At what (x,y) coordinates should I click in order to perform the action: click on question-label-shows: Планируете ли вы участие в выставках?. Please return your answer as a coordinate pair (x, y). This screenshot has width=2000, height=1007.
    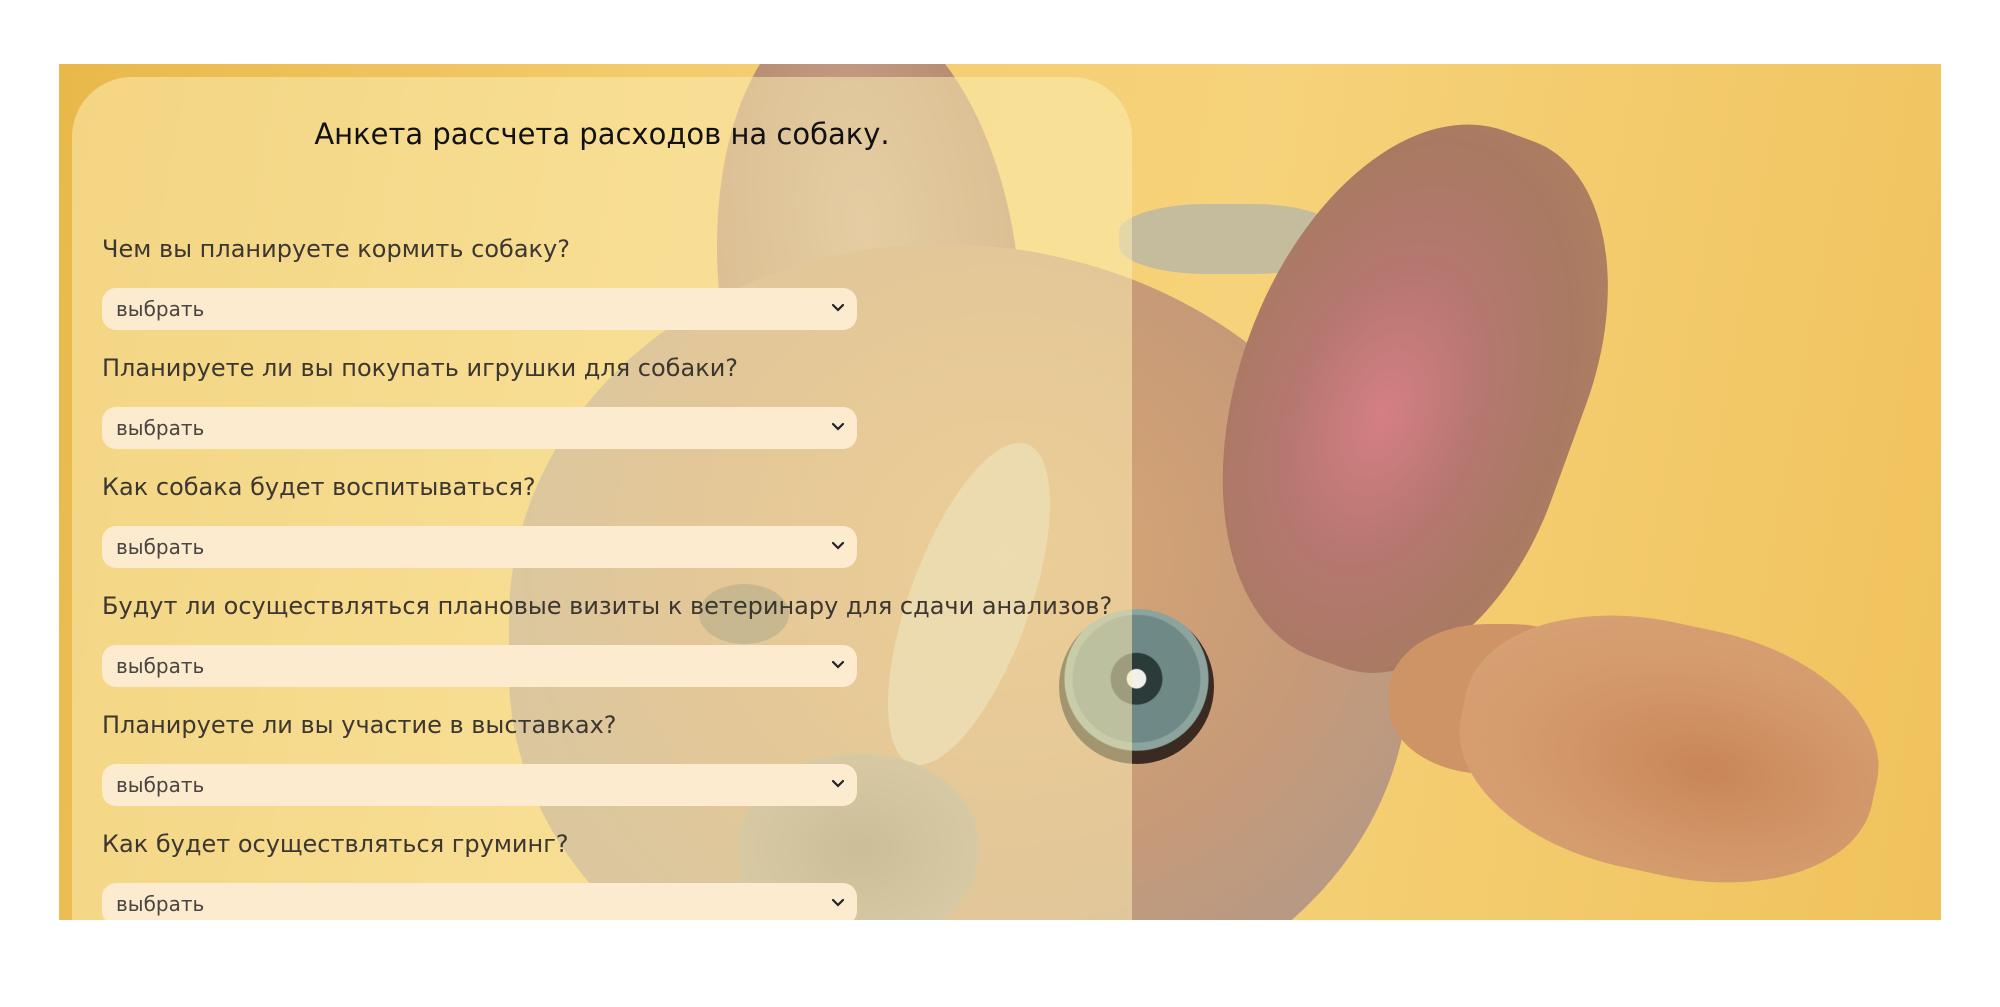
    Looking at the image, I should click on (359, 725).